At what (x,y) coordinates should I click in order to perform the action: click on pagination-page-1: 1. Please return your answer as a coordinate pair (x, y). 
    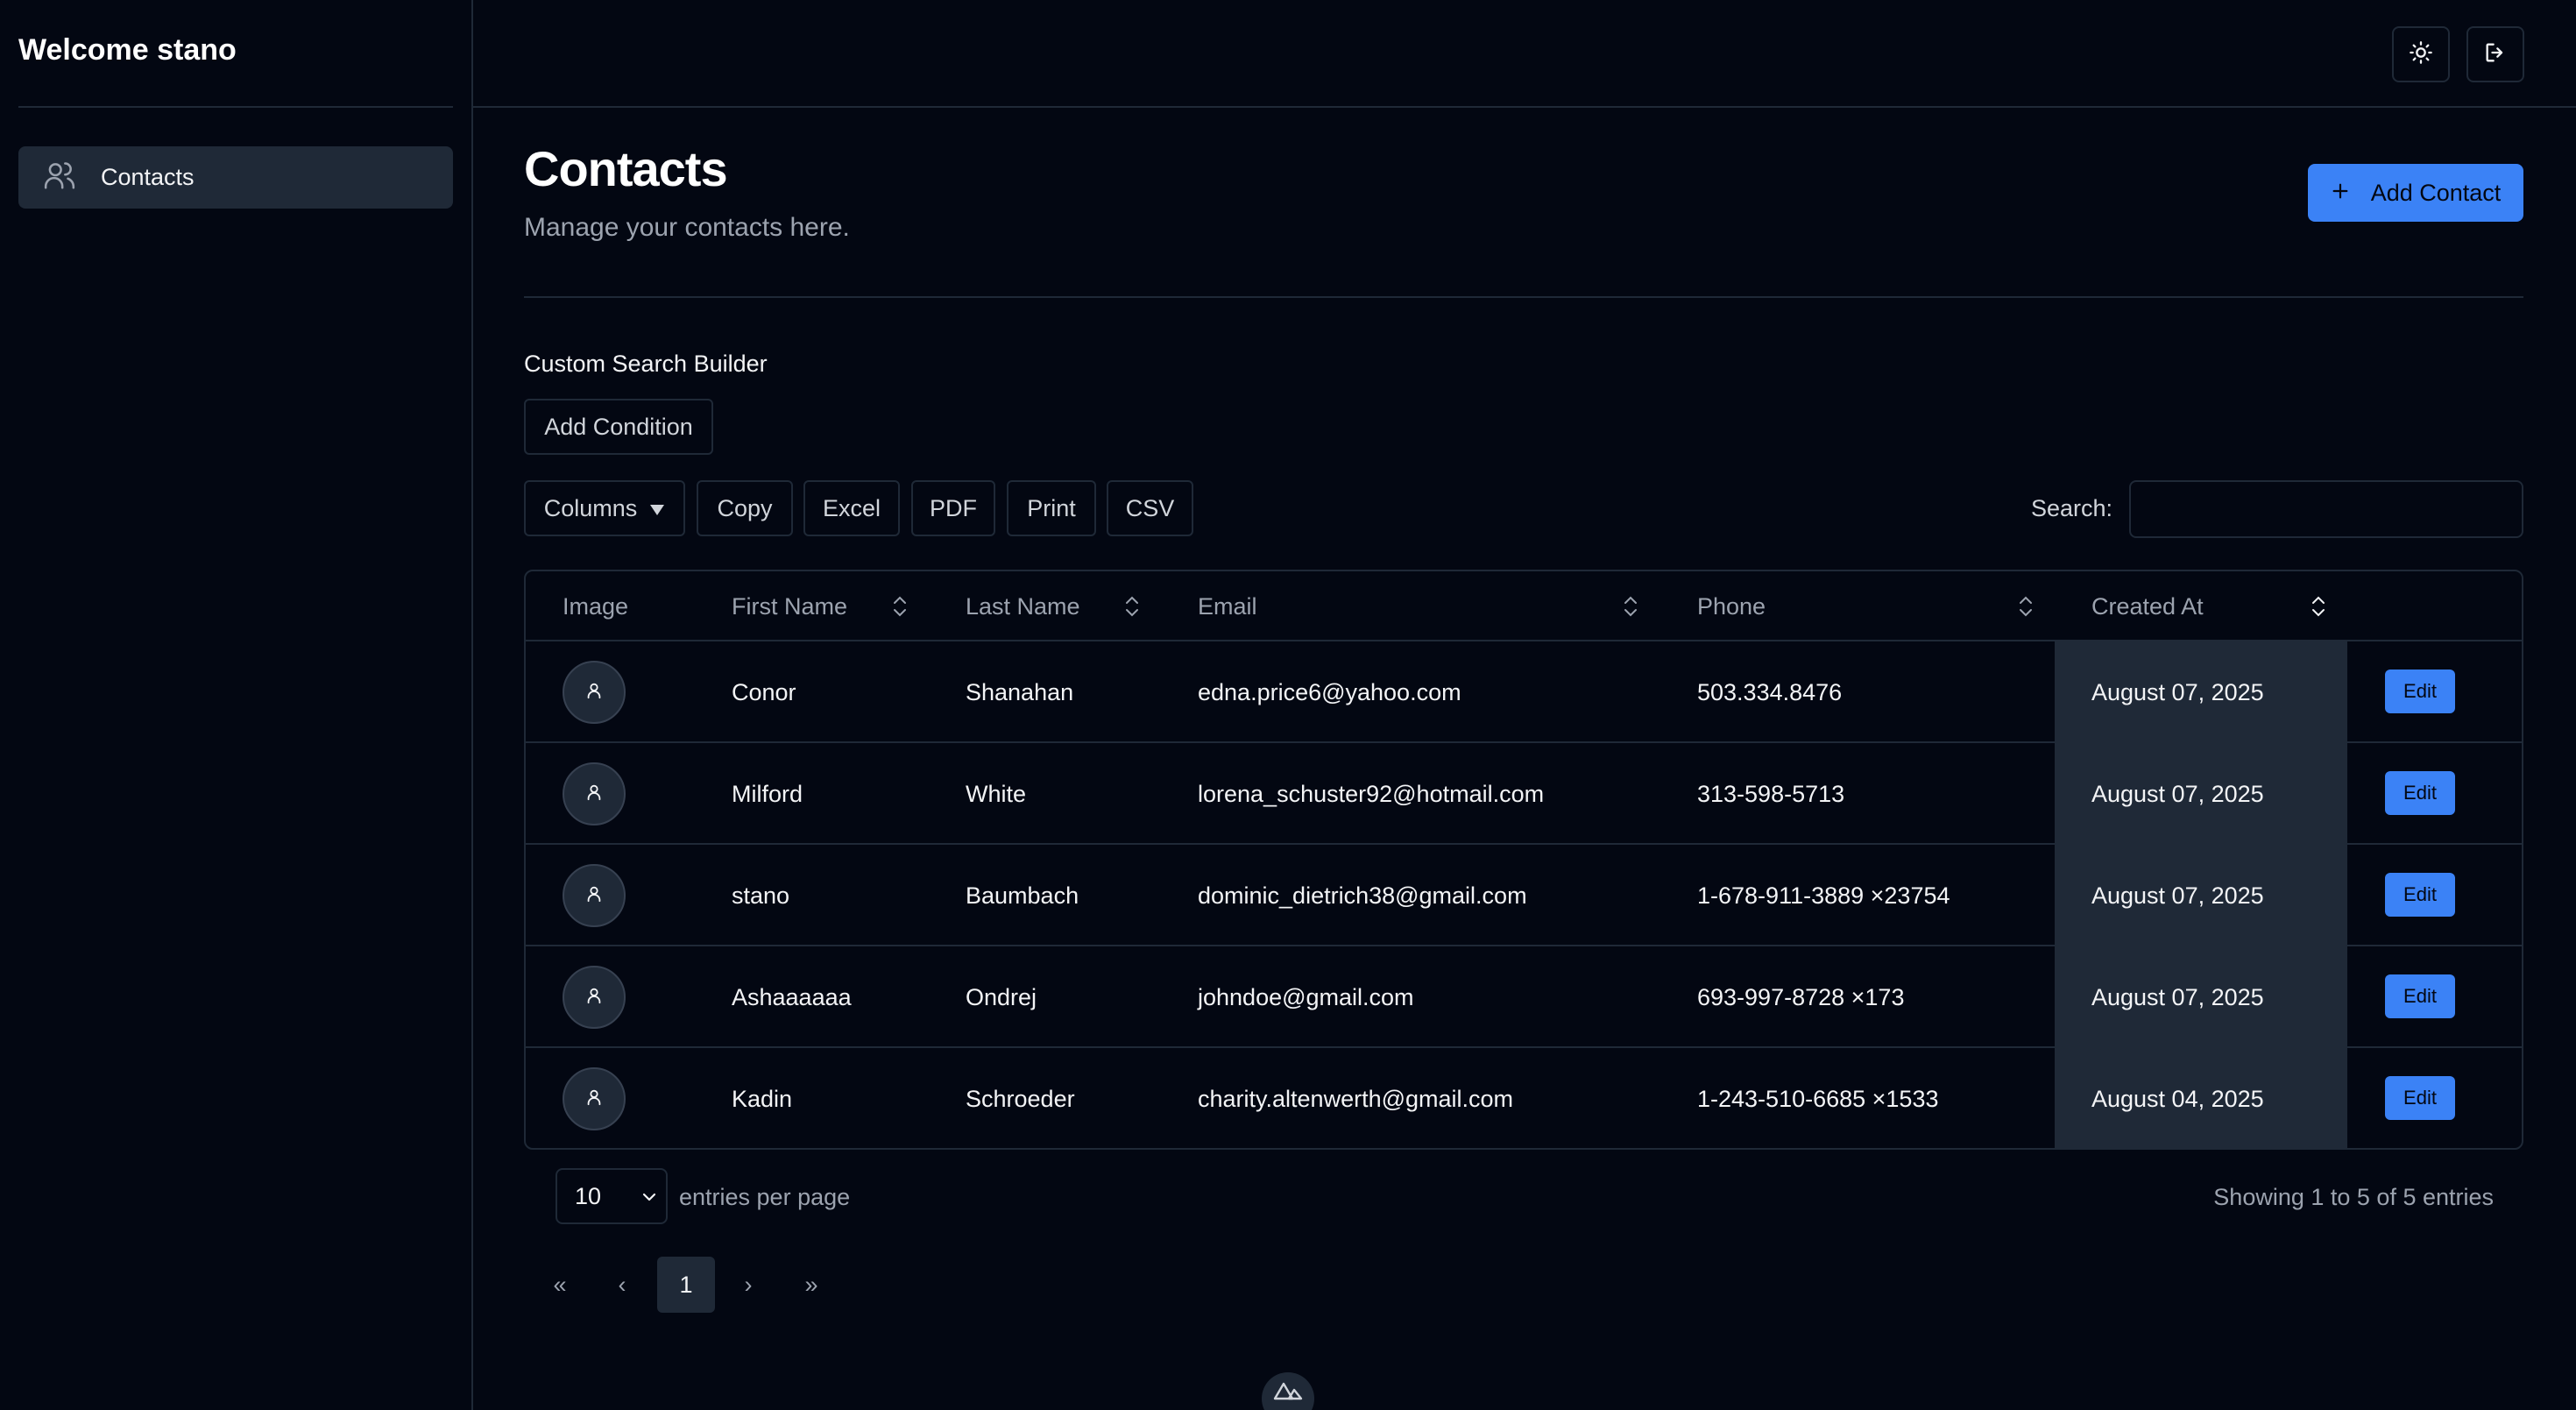
    Looking at the image, I should click on (686, 1285).